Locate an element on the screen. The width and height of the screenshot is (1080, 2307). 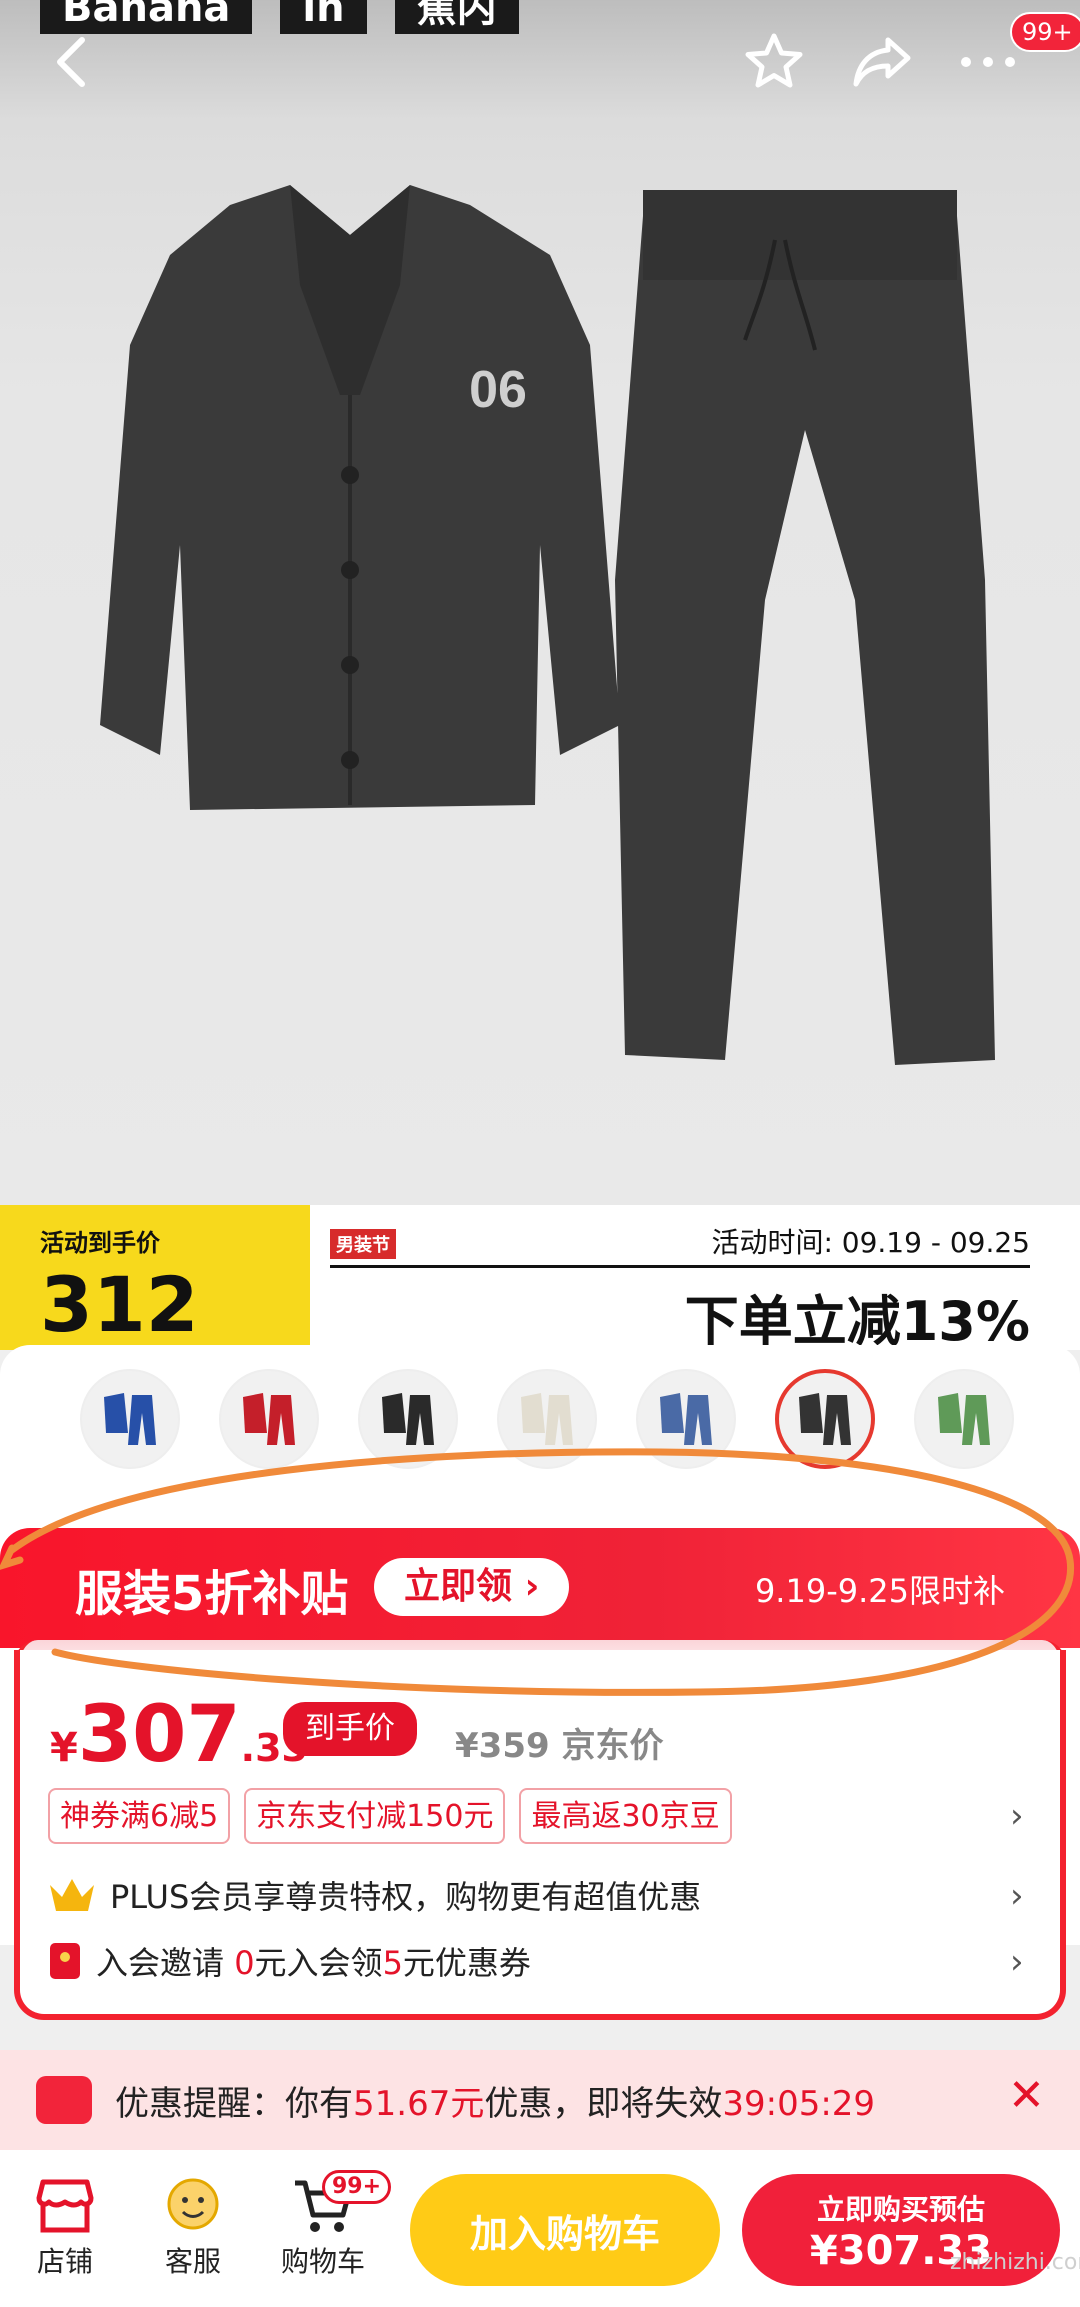
brand-part: 蕉内 is located at coordinates (456, 17).